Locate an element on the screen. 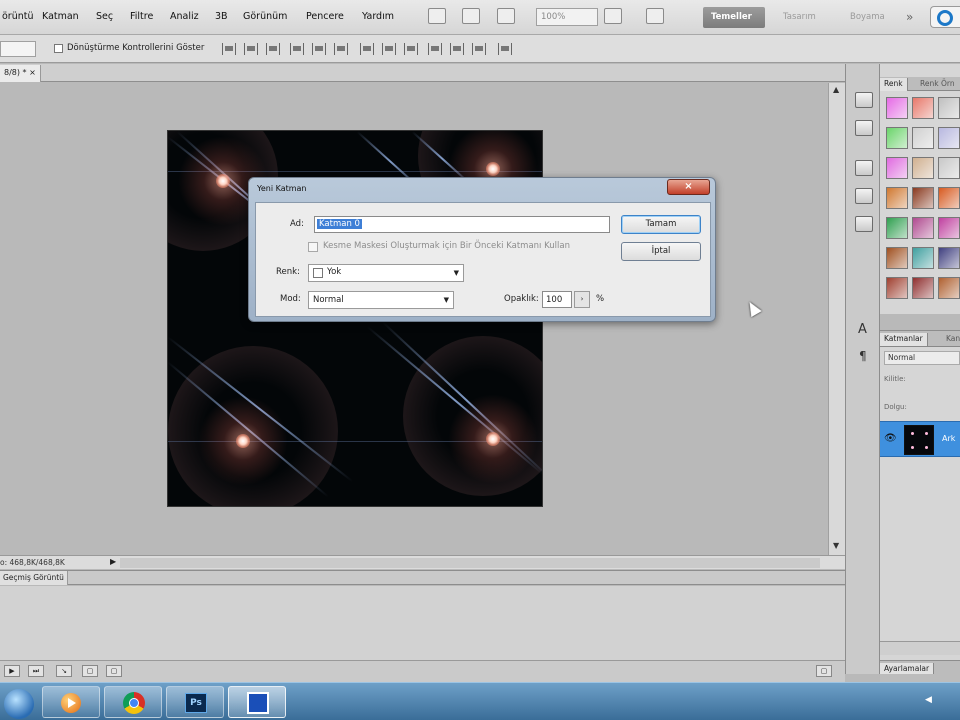 The height and width of the screenshot is (720, 960). distribute-center-icon is located at coordinates (457, 49).